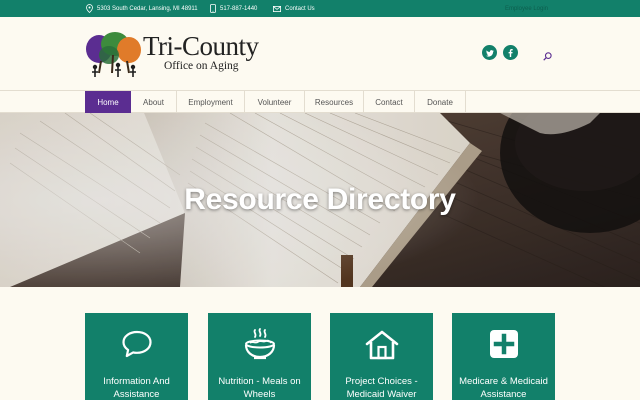  Describe the element at coordinates (136, 388) in the screenshot. I see `card-label: Information And Assistance` at that location.